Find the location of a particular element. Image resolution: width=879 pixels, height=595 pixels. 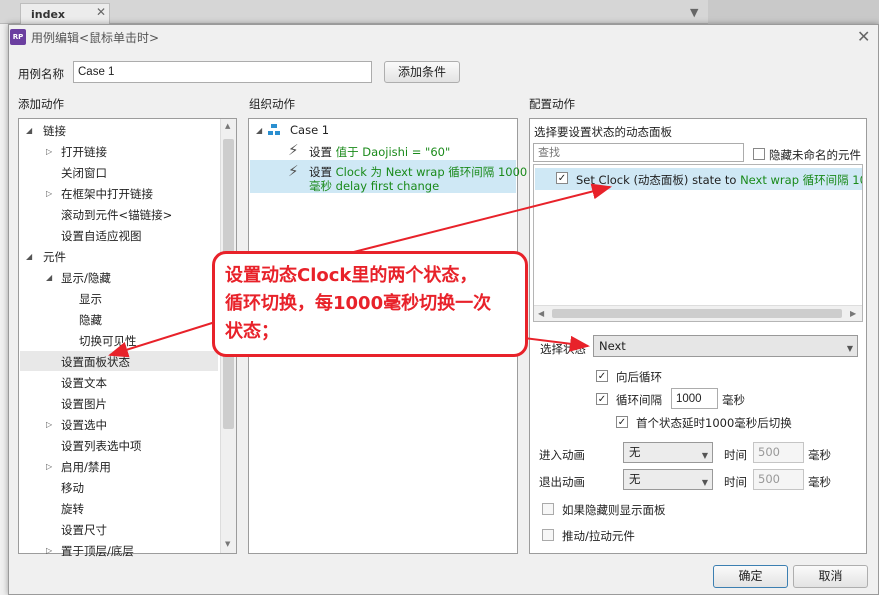

annotation-line-3: 状态； is located at coordinates (252, 331).